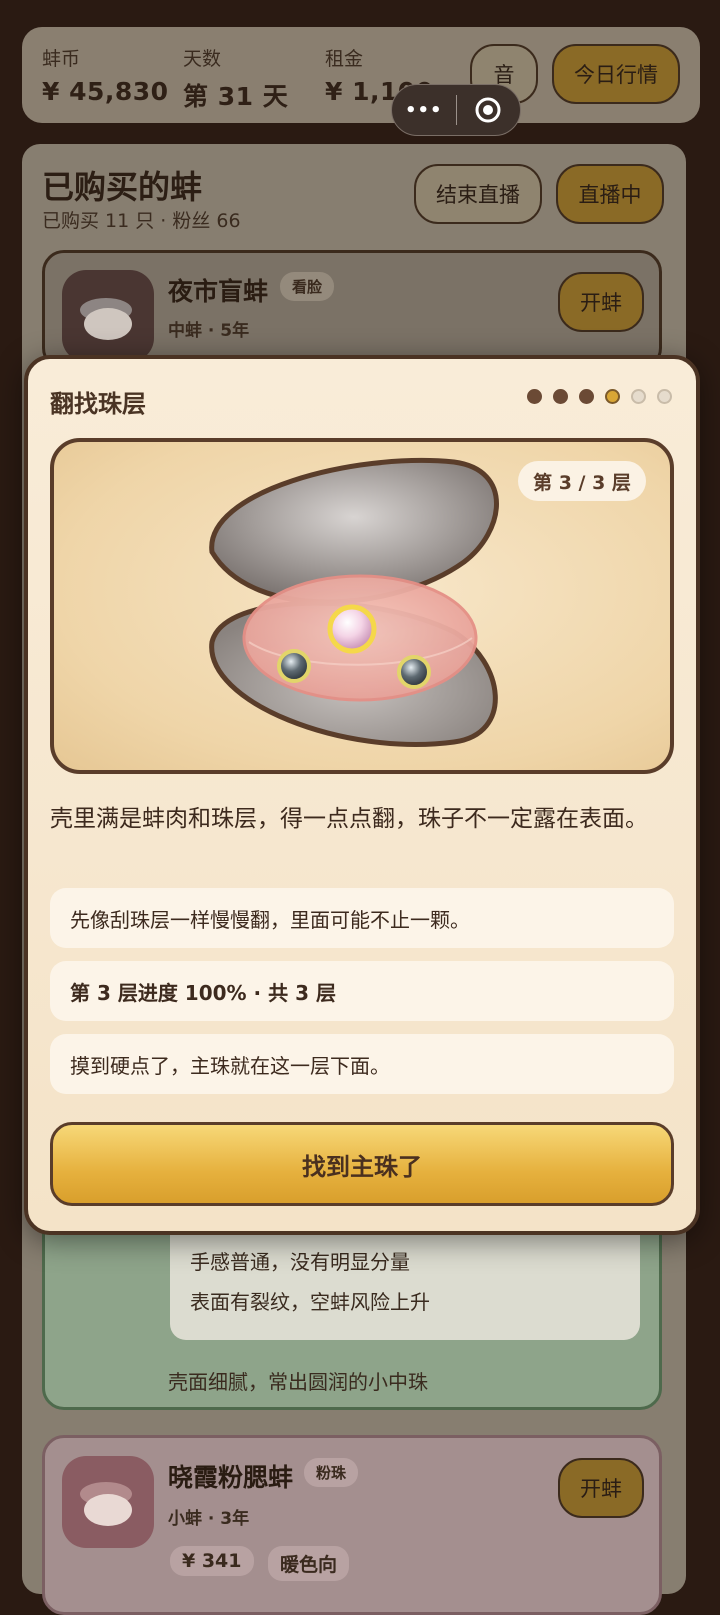 Image resolution: width=720 pixels, height=1615 pixels. Describe the element at coordinates (349, 819) in the screenshot. I see `modal-description: 壳里满是蚌肉和珠层，得一点点翻，珠子不一定露在表面。` at that location.